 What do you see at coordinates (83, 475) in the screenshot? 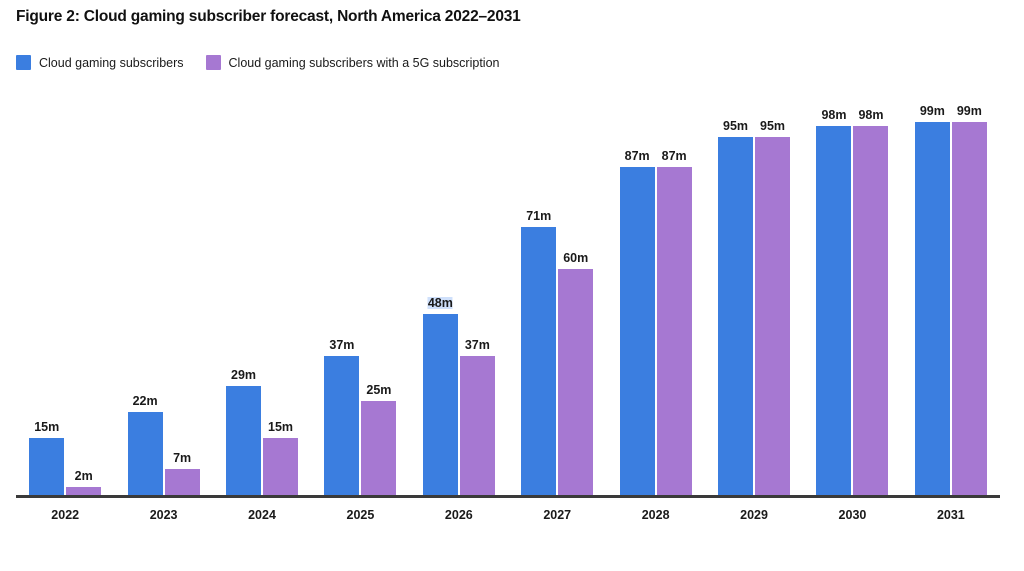
I see `bar-value-label: 2m` at bounding box center [83, 475].